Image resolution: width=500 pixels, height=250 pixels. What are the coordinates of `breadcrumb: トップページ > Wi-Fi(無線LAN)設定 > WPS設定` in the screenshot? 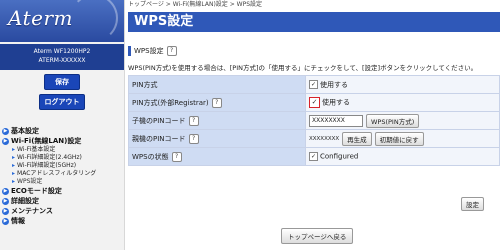 It's located at (195, 4).